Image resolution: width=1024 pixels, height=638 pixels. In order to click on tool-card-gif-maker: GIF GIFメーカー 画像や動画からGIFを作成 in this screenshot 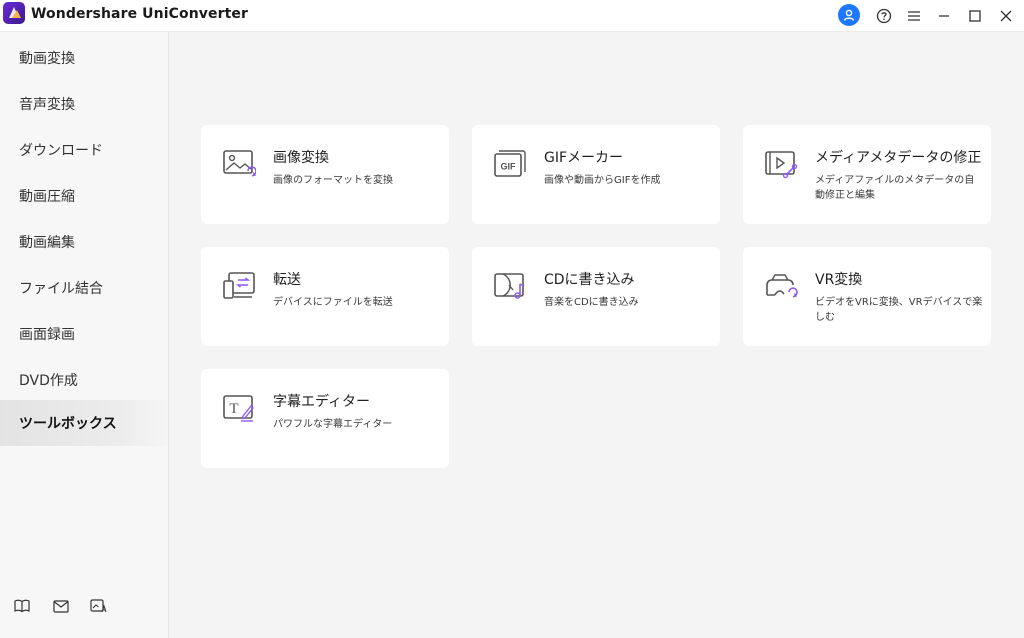, I will do `click(596, 174)`.